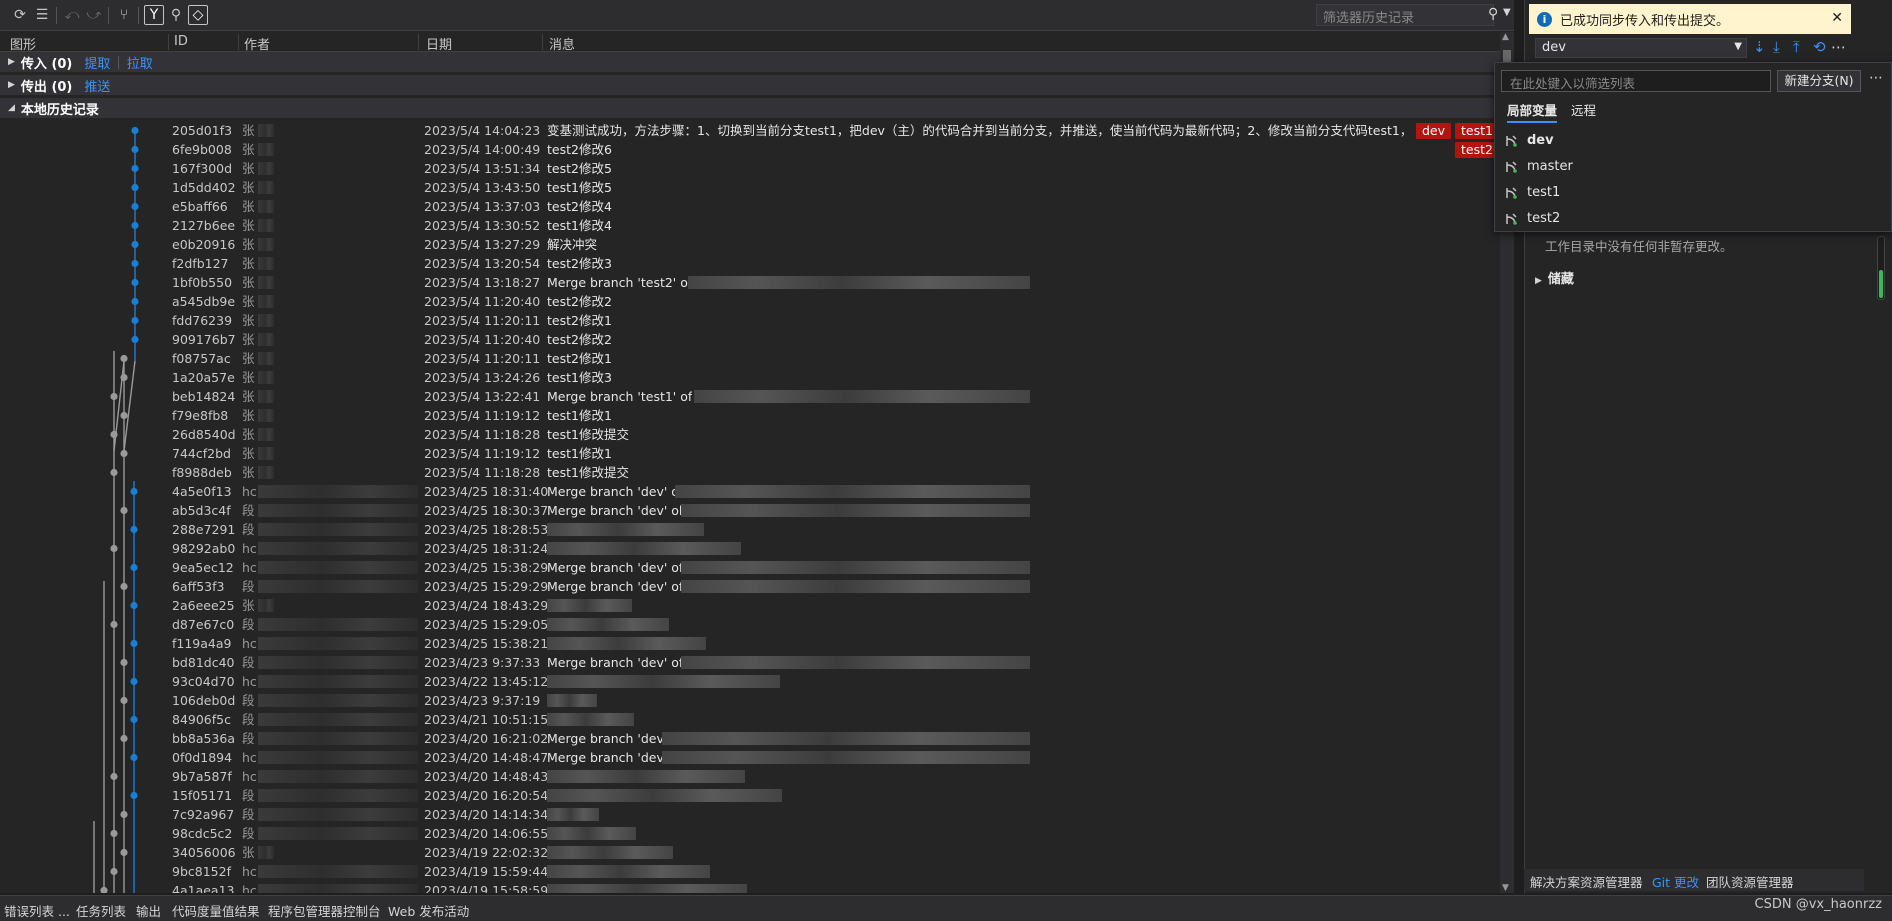 This screenshot has width=1892, height=921. Describe the element at coordinates (1819, 81) in the screenshot. I see `new-branch-button: 新建分支(N)` at that location.